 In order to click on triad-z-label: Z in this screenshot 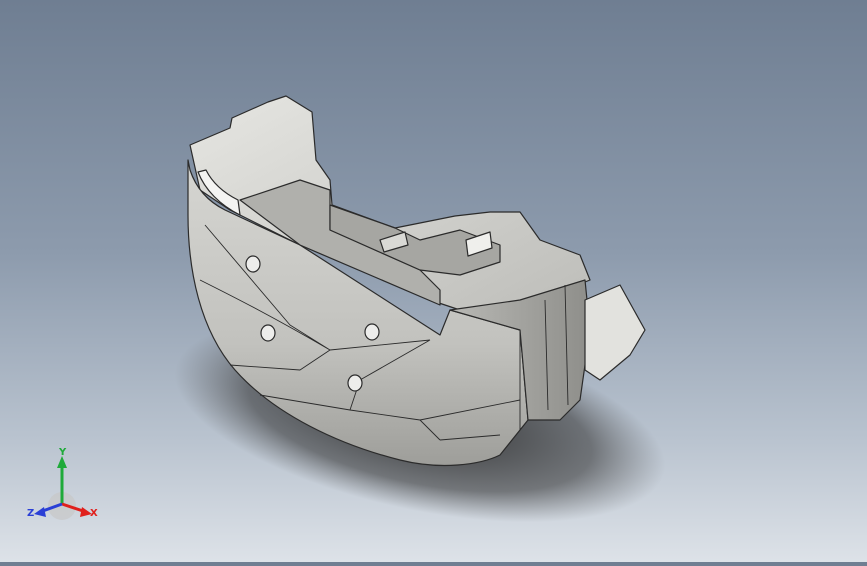, I will do `click(30, 513)`.